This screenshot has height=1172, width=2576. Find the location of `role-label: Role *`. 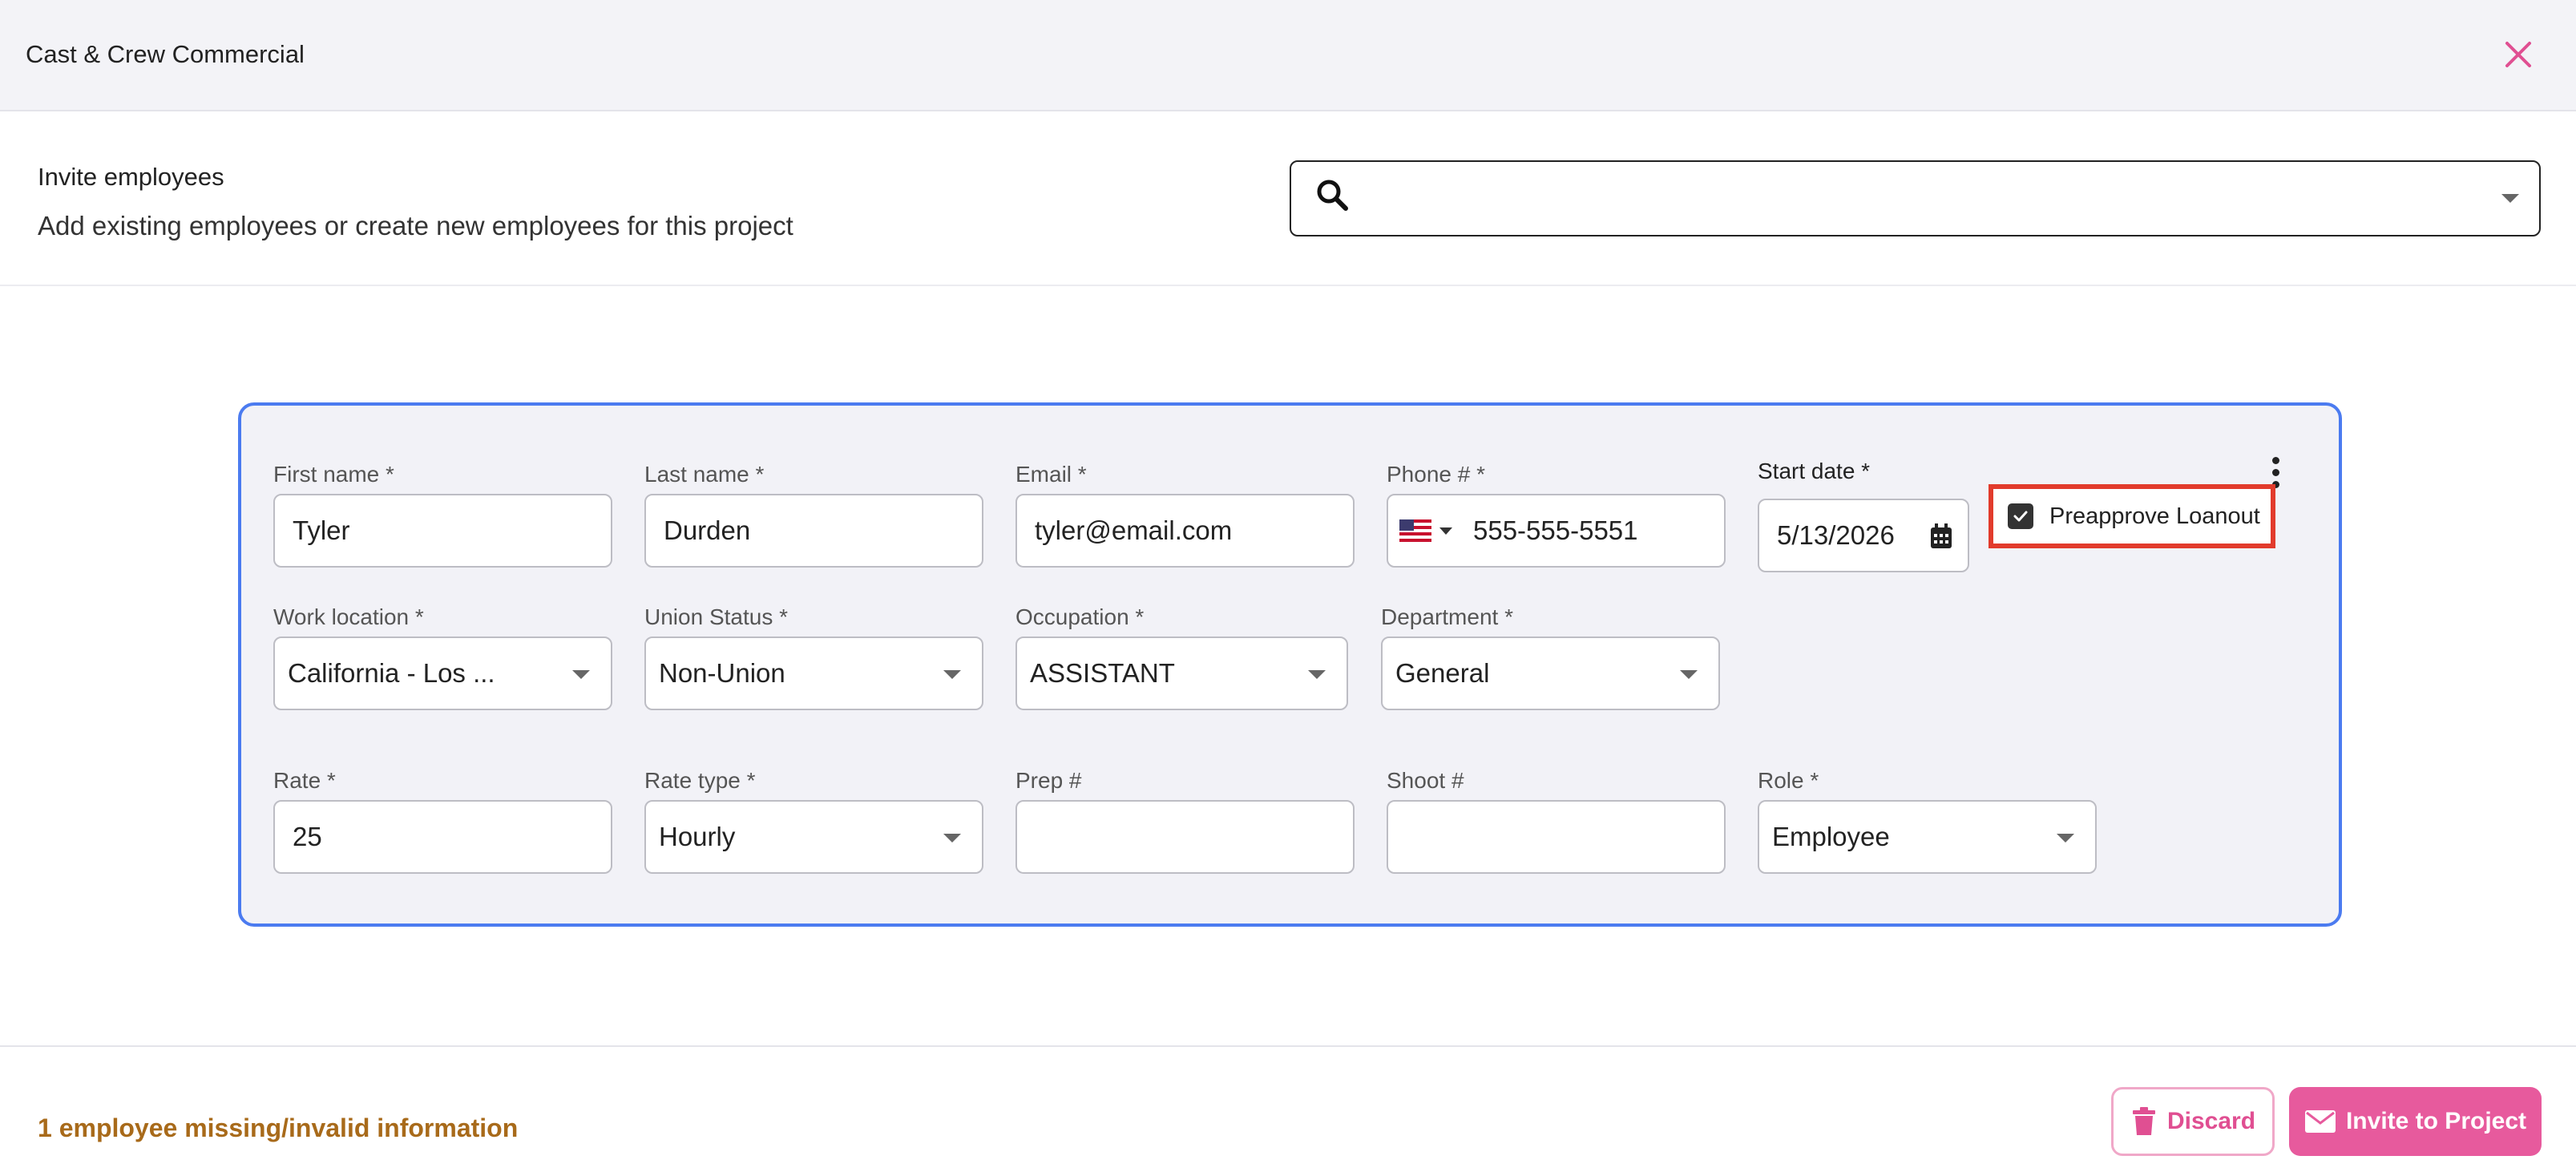

role-label: Role * is located at coordinates (1789, 780).